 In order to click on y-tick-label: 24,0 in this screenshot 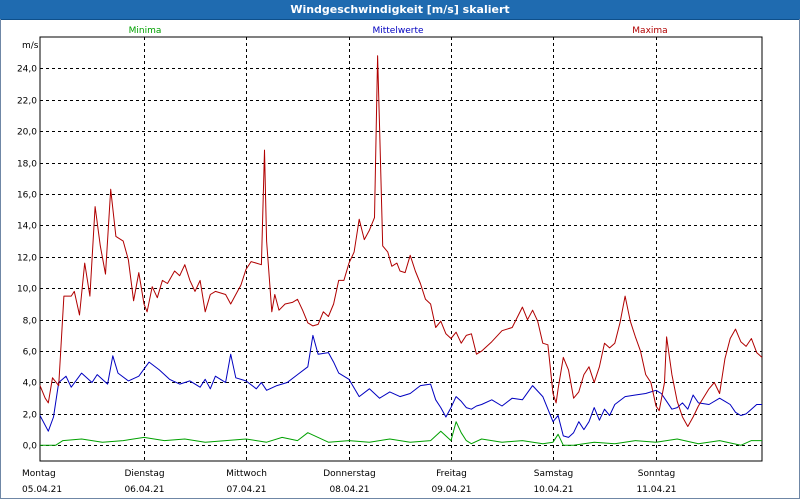, I will do `click(27, 70)`.